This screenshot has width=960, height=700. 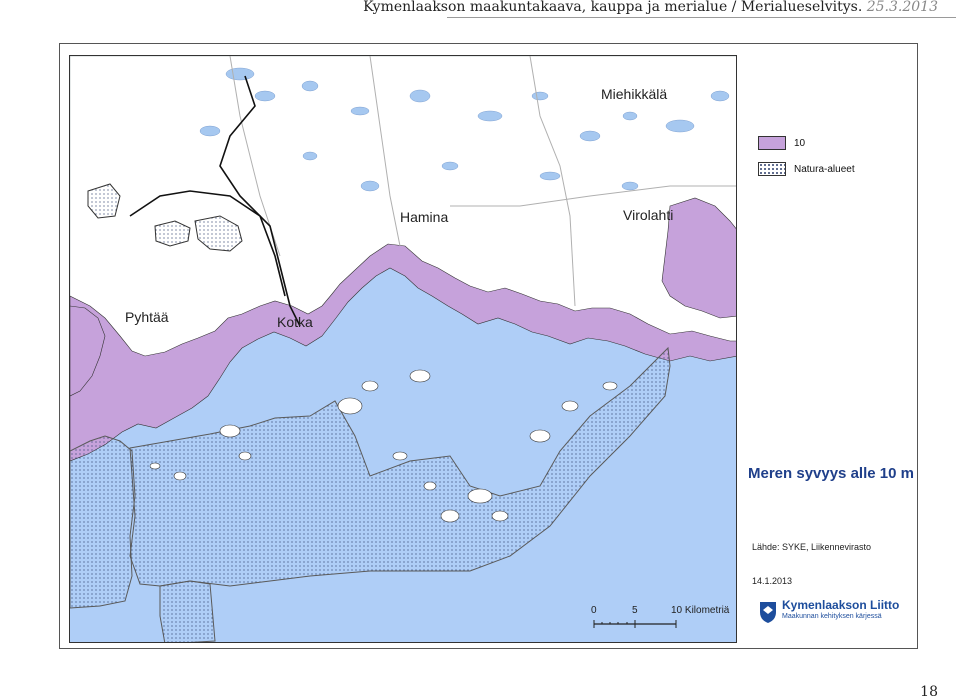 What do you see at coordinates (832, 616) in the screenshot?
I see `logo-subtitle: Maakunnan kehityksen kärjessä` at bounding box center [832, 616].